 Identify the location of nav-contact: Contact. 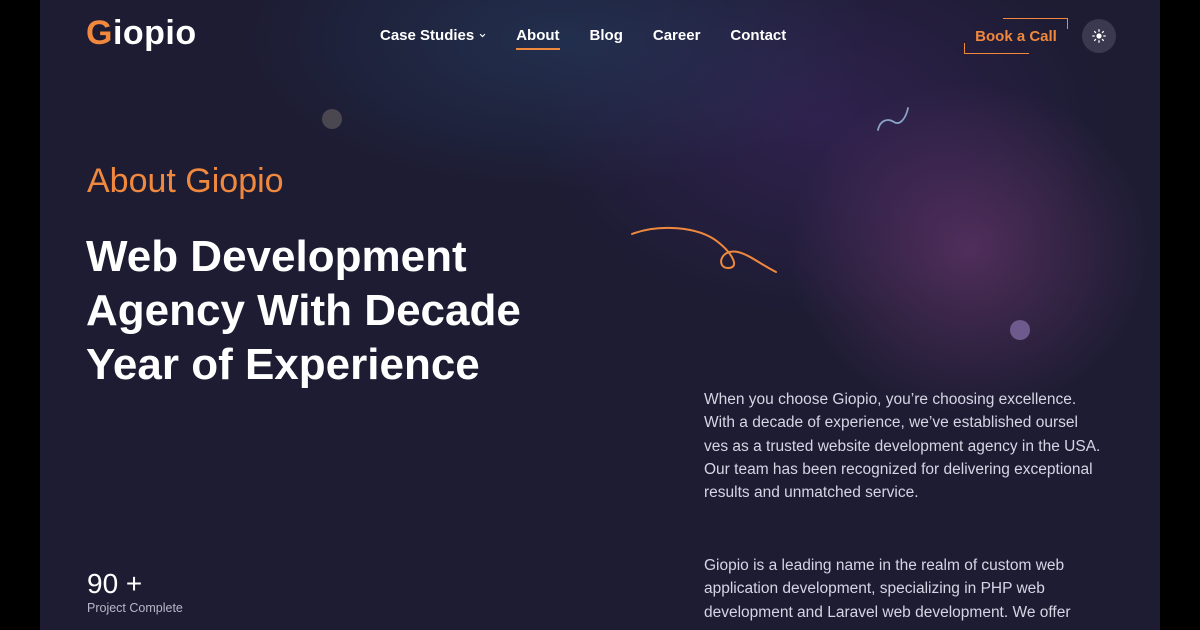
(758, 35).